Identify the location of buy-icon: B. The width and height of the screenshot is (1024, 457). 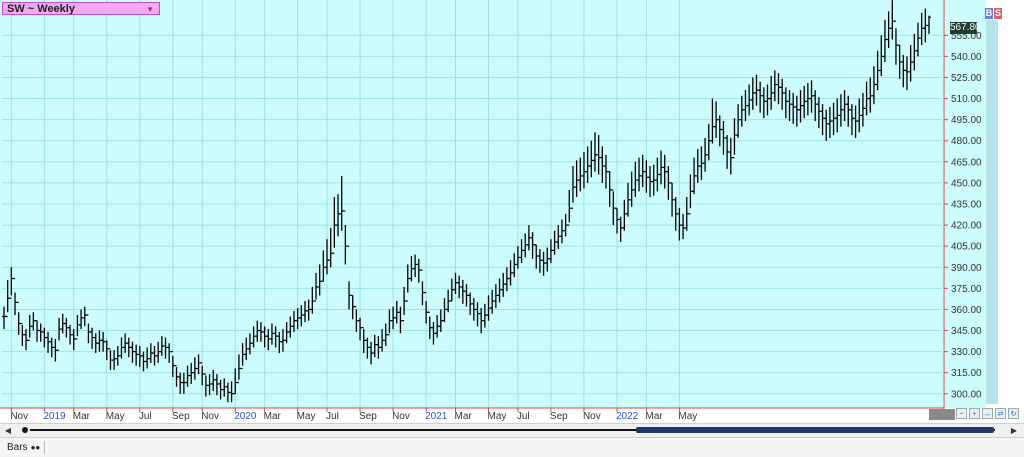
(989, 13).